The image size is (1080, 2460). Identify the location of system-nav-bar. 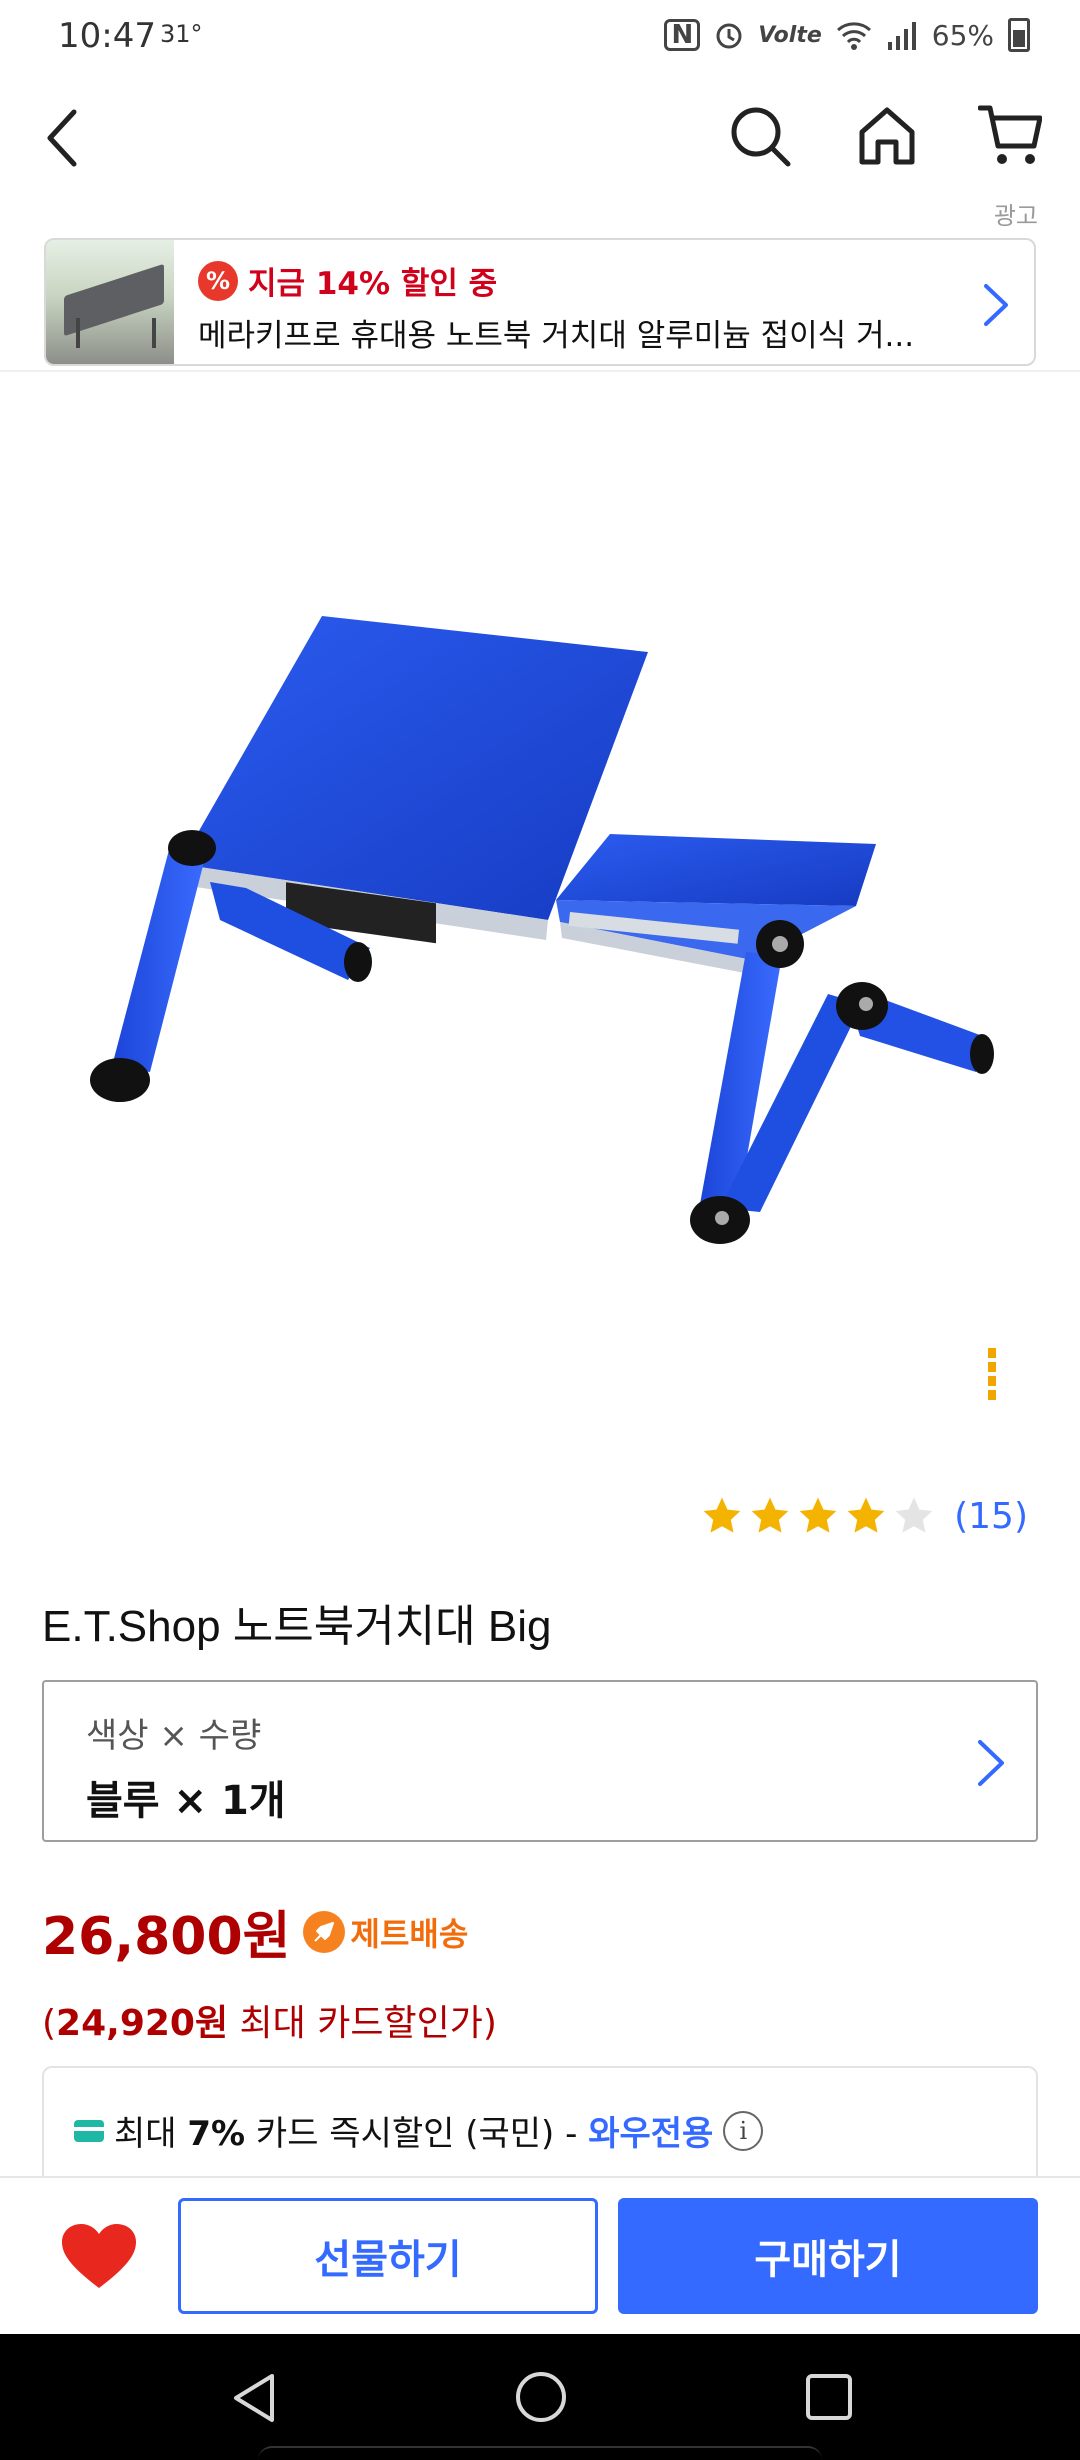
(540, 2397).